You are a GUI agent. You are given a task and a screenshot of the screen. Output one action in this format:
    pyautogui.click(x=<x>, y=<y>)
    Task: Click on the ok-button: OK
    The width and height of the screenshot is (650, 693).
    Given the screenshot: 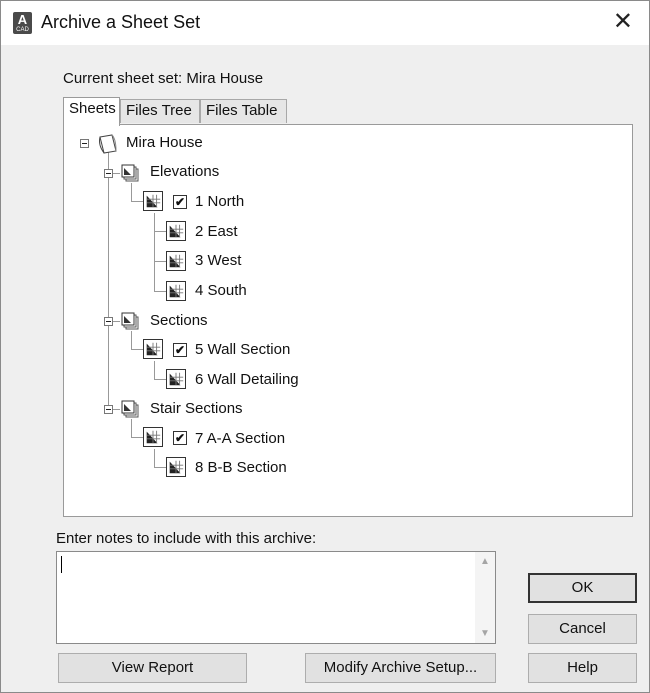 What is the action you would take?
    pyautogui.click(x=582, y=588)
    